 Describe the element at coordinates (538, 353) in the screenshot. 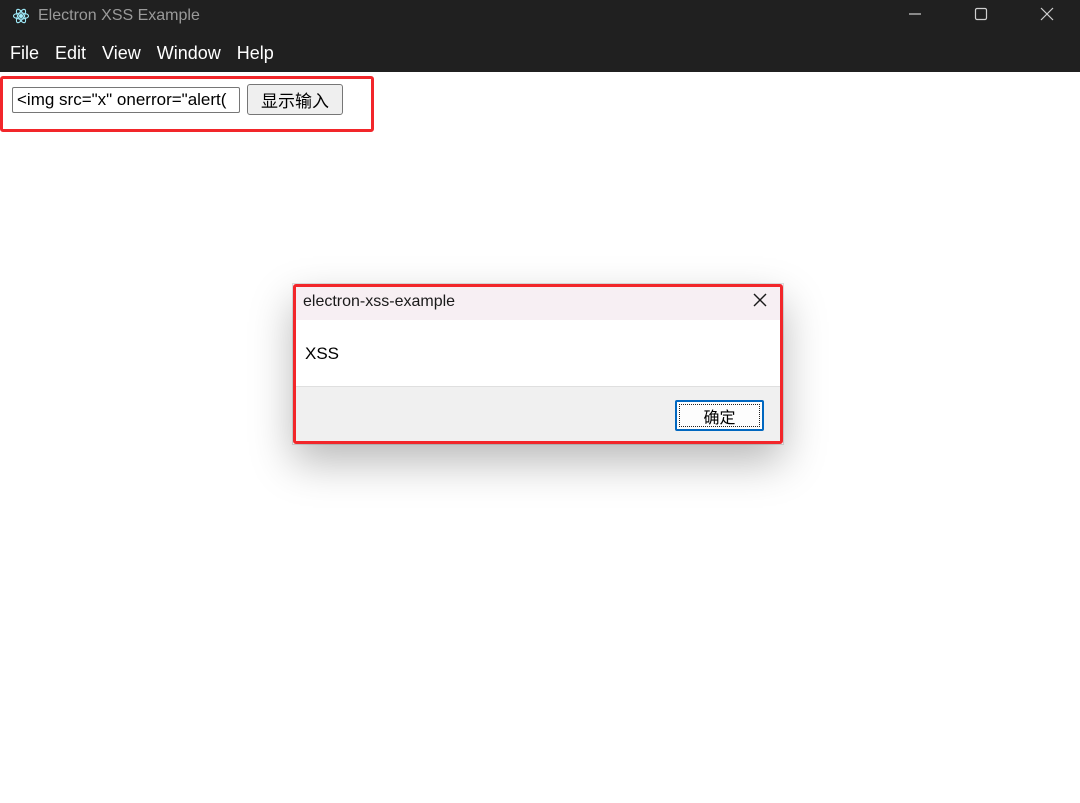

I see `dialog-body: XSS` at that location.